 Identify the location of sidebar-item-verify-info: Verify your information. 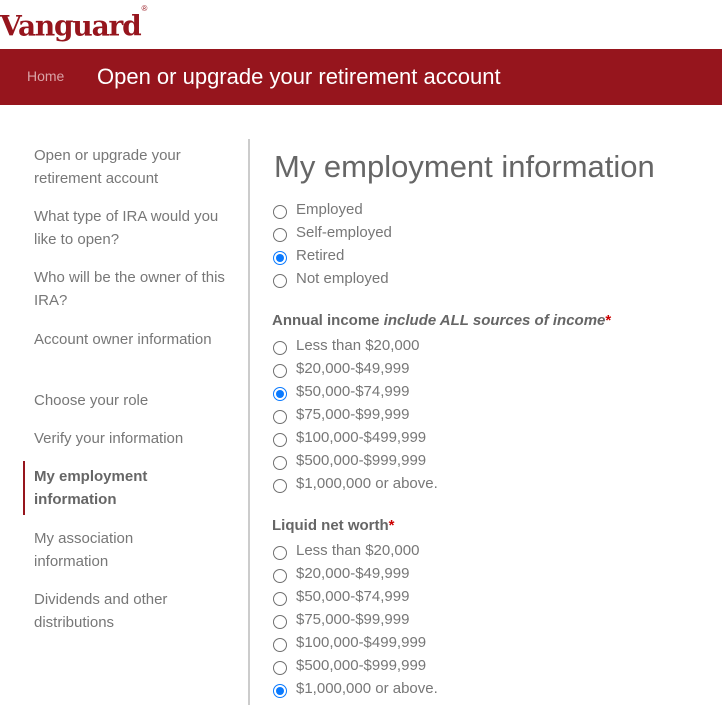
(134, 438).